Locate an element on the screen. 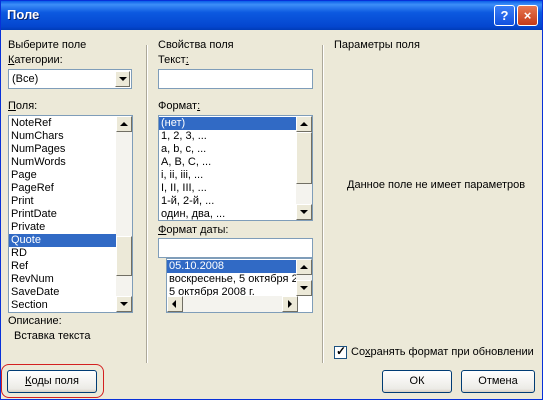 The image size is (543, 400). format-scrollbar is located at coordinates (304, 168).